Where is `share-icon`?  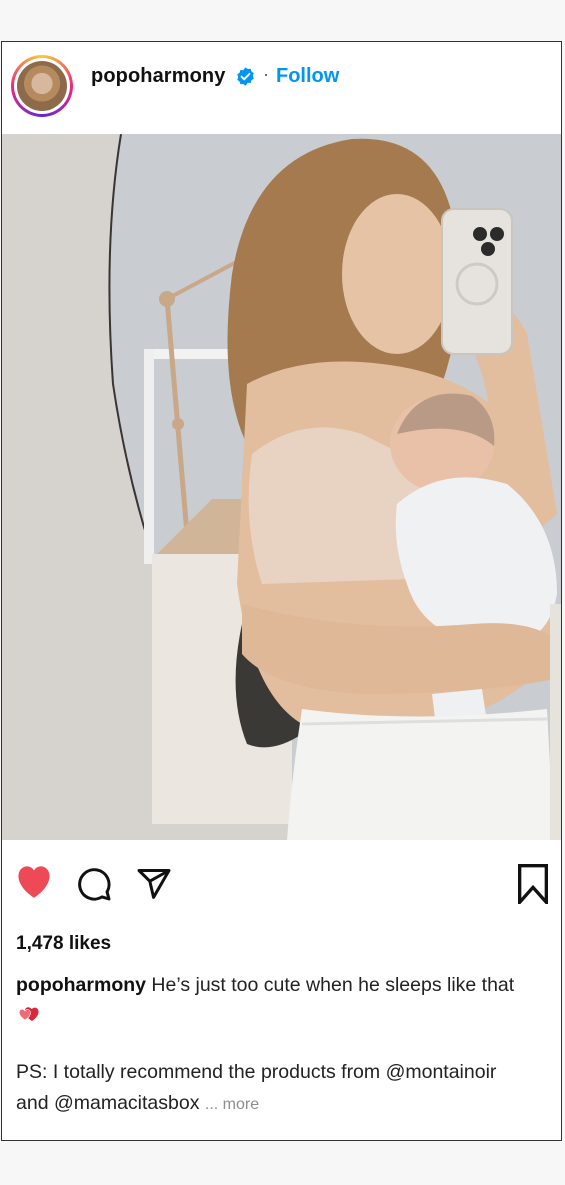
share-icon is located at coordinates (154, 884).